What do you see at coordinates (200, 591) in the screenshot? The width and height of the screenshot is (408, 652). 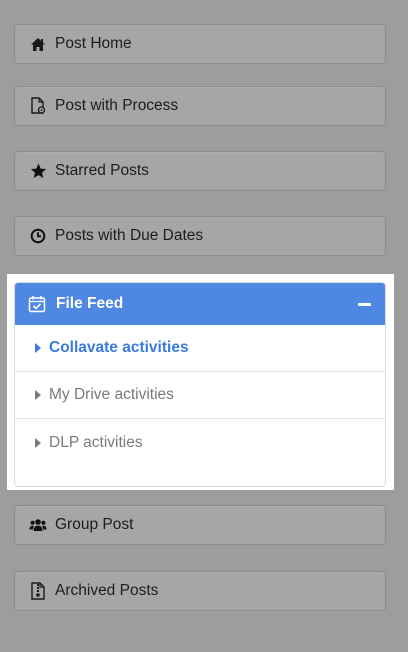 I see `menu-item-archived-posts: Archived Posts` at bounding box center [200, 591].